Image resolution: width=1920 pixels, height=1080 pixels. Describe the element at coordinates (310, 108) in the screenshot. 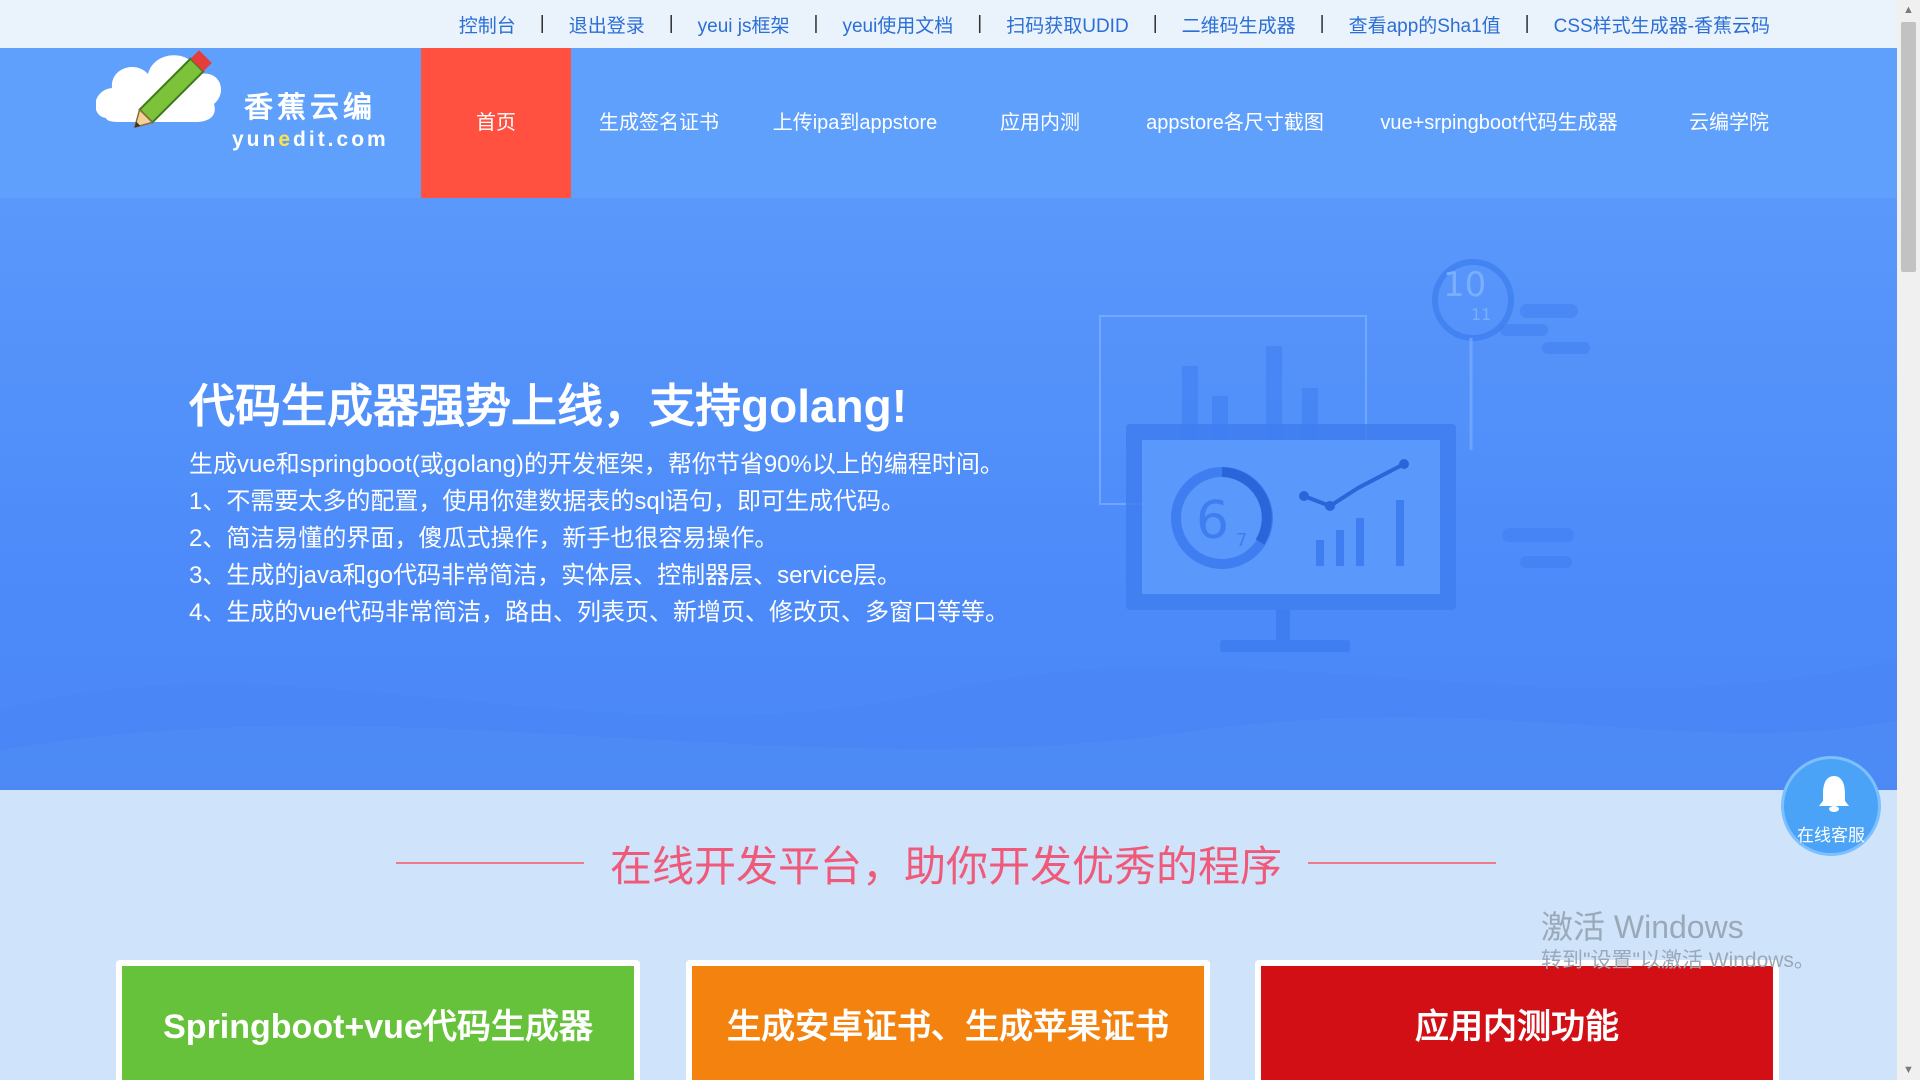

I see `logo-text-cn: 香蕉云编` at that location.